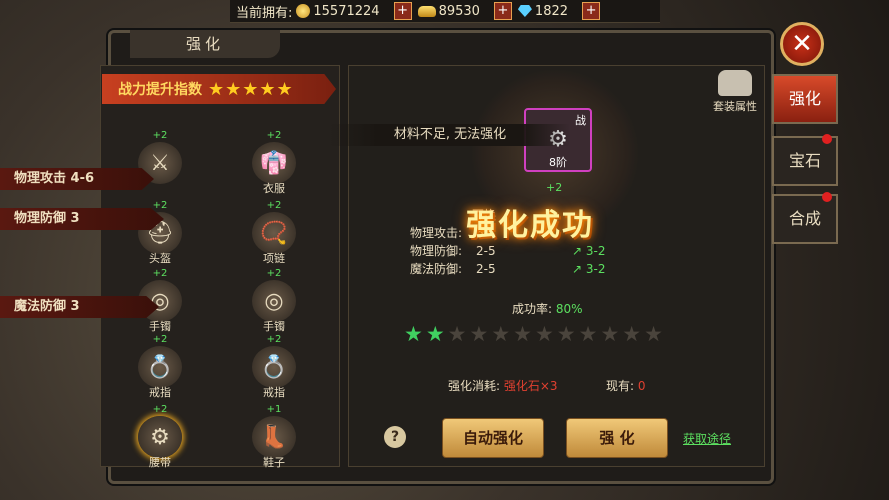  What do you see at coordinates (251, 89) in the screenshot?
I see `power-stars: ★★★★★` at bounding box center [251, 89].